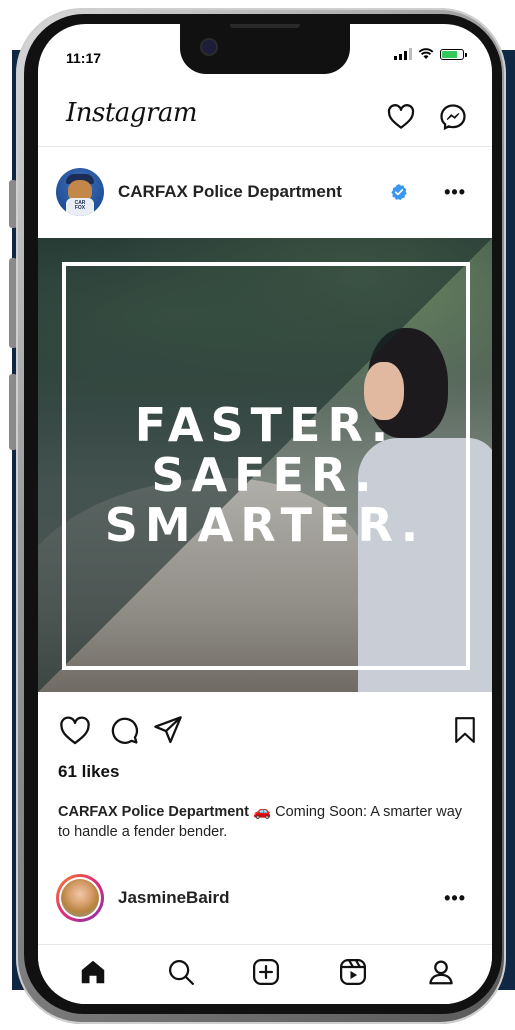 This screenshot has width=515, height=1030. I want to click on post-actions, so click(265, 730).